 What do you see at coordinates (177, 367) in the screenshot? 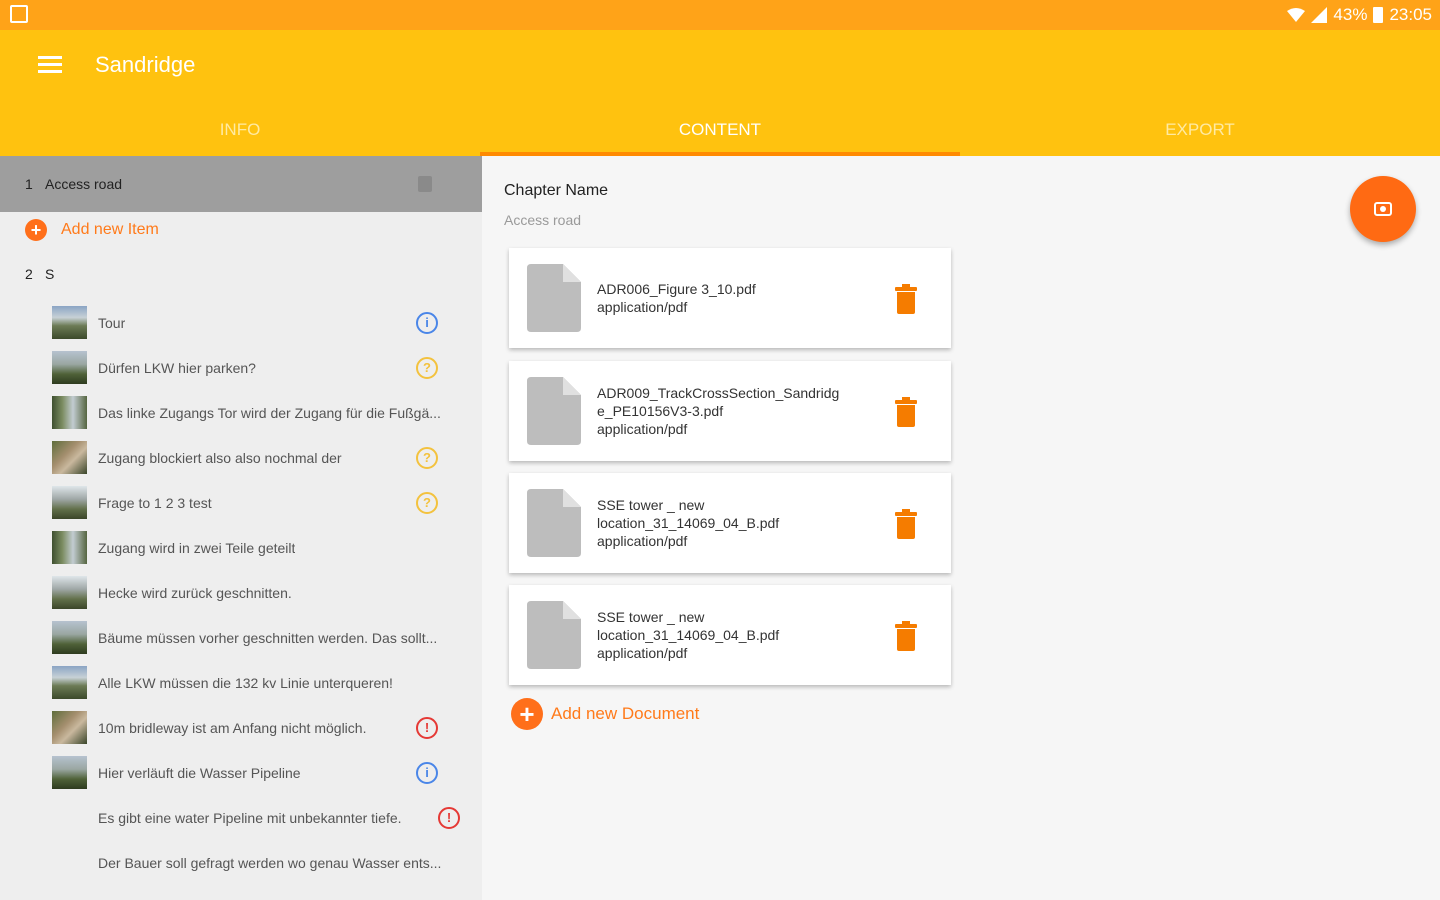
I see `item-text: Dürfen LKW hier parken?` at bounding box center [177, 367].